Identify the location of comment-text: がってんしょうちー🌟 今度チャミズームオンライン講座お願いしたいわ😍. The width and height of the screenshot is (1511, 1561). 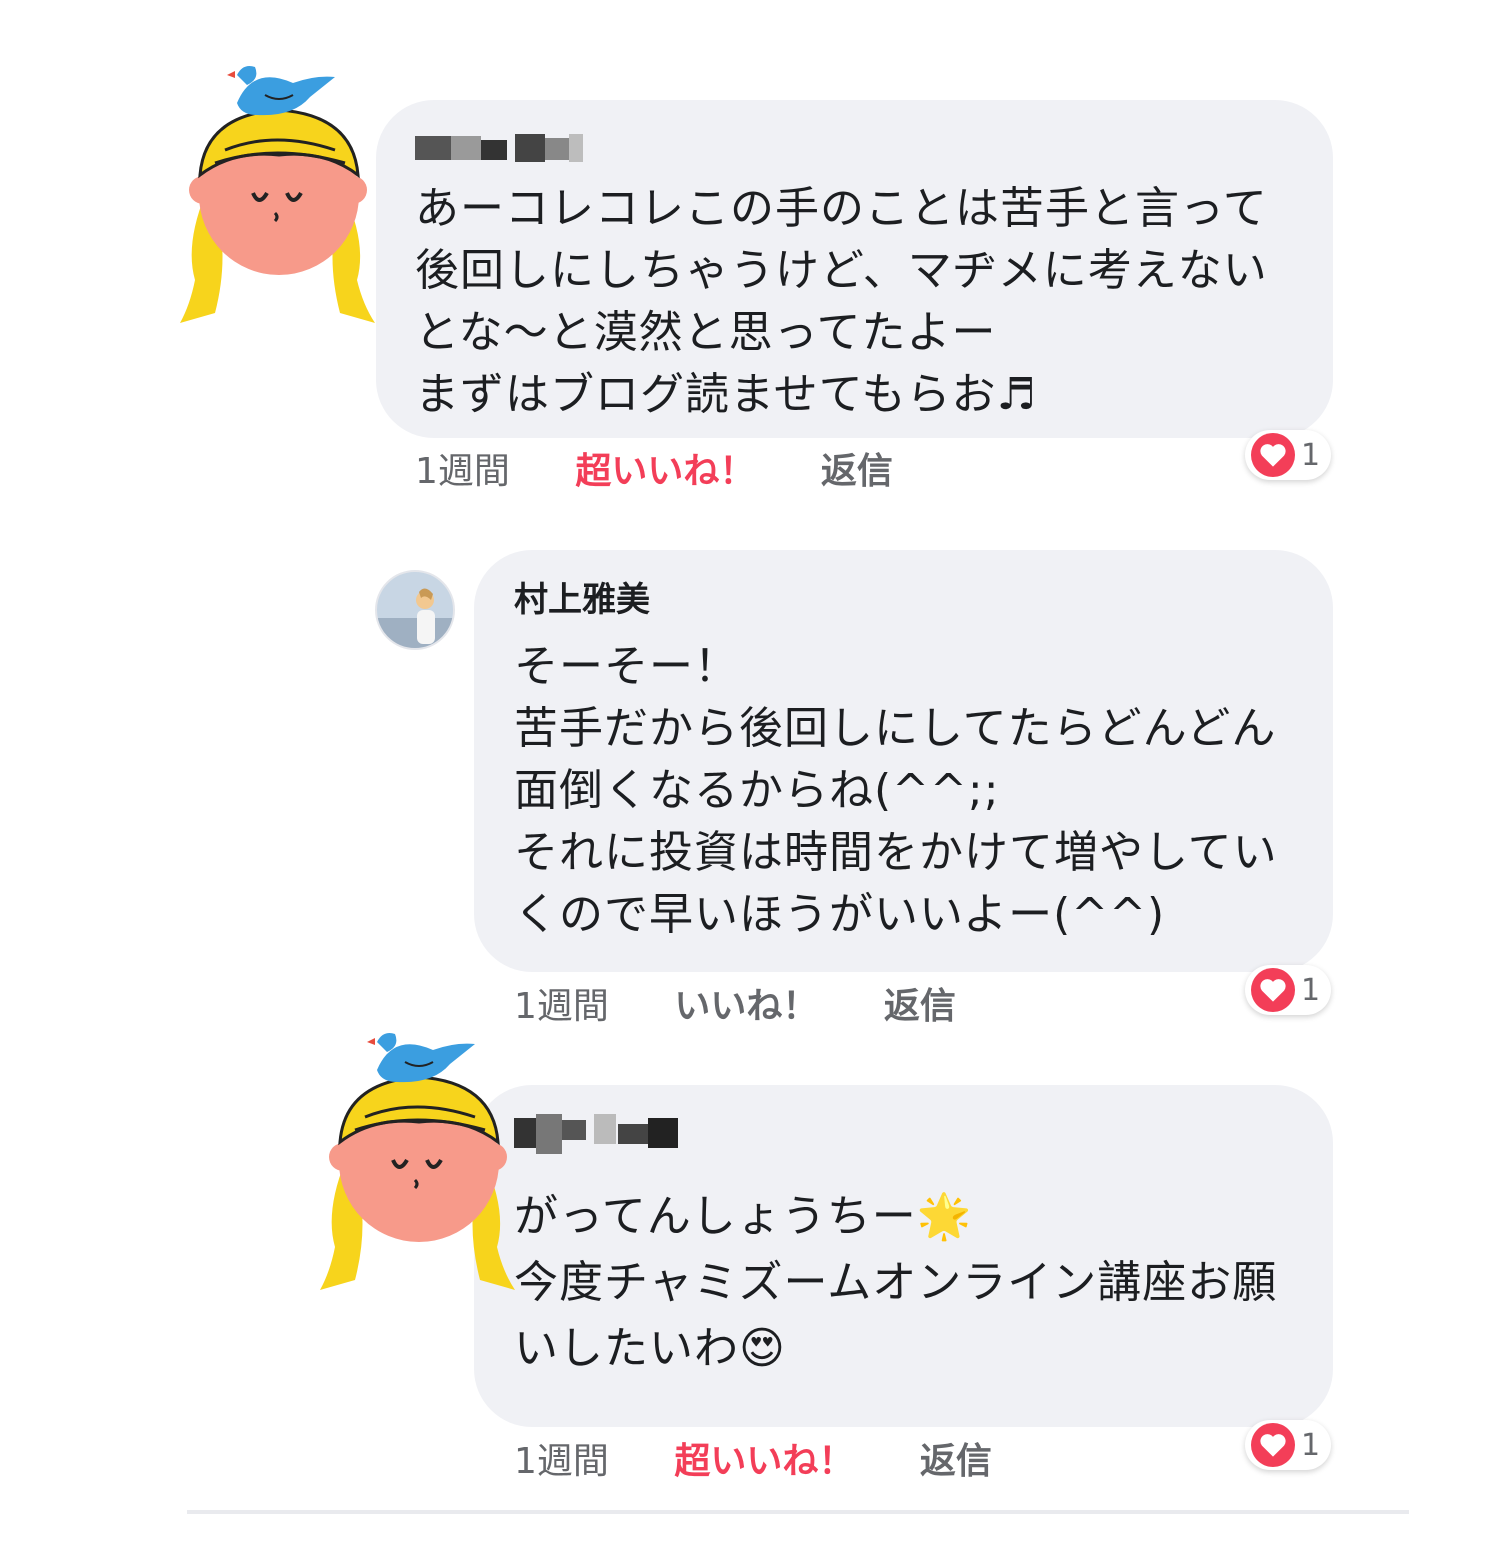
(896, 1282).